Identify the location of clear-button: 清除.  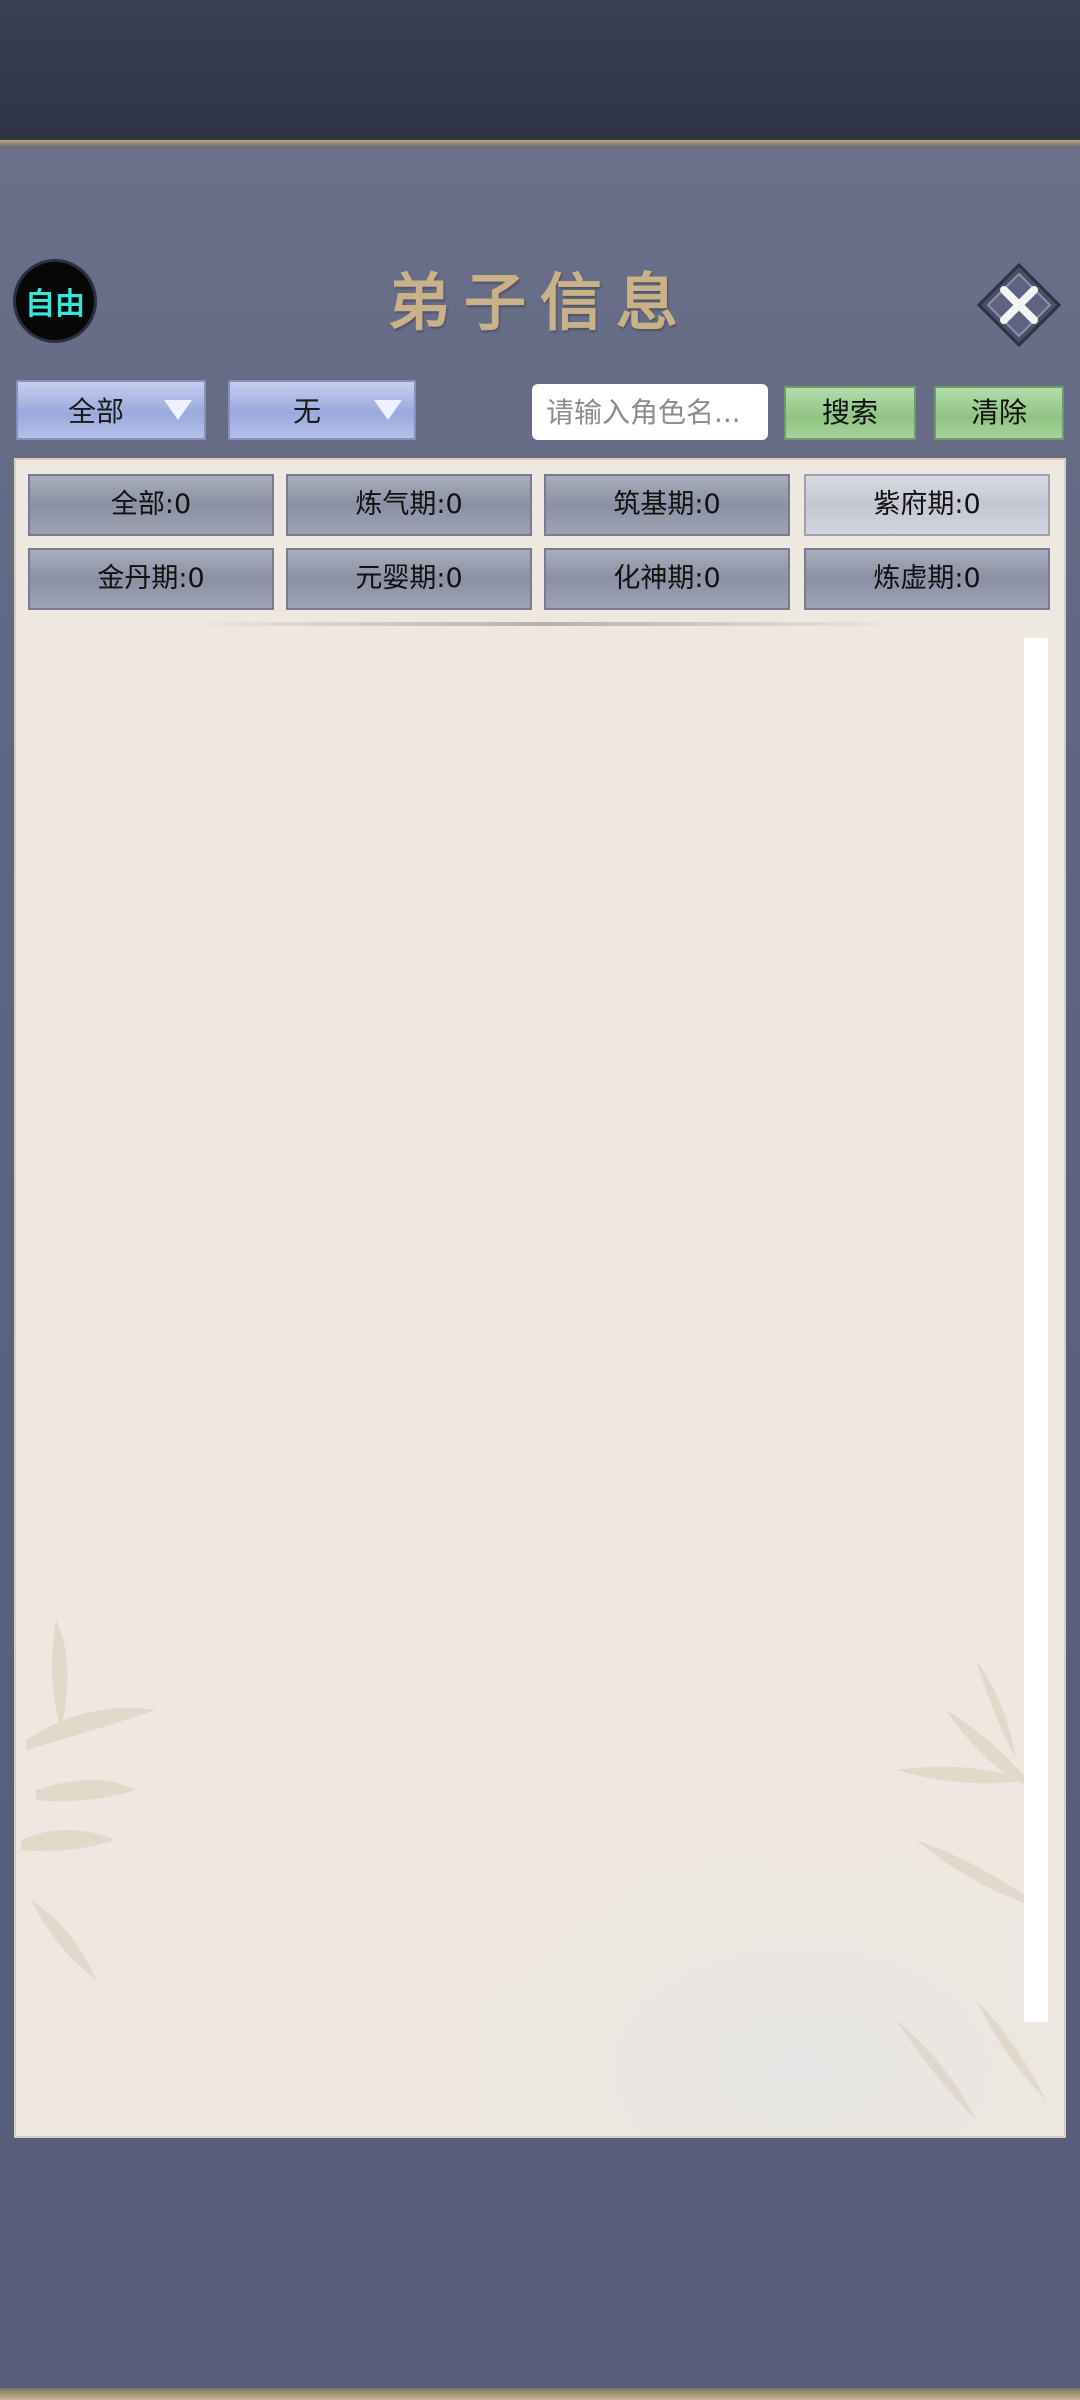
(999, 413).